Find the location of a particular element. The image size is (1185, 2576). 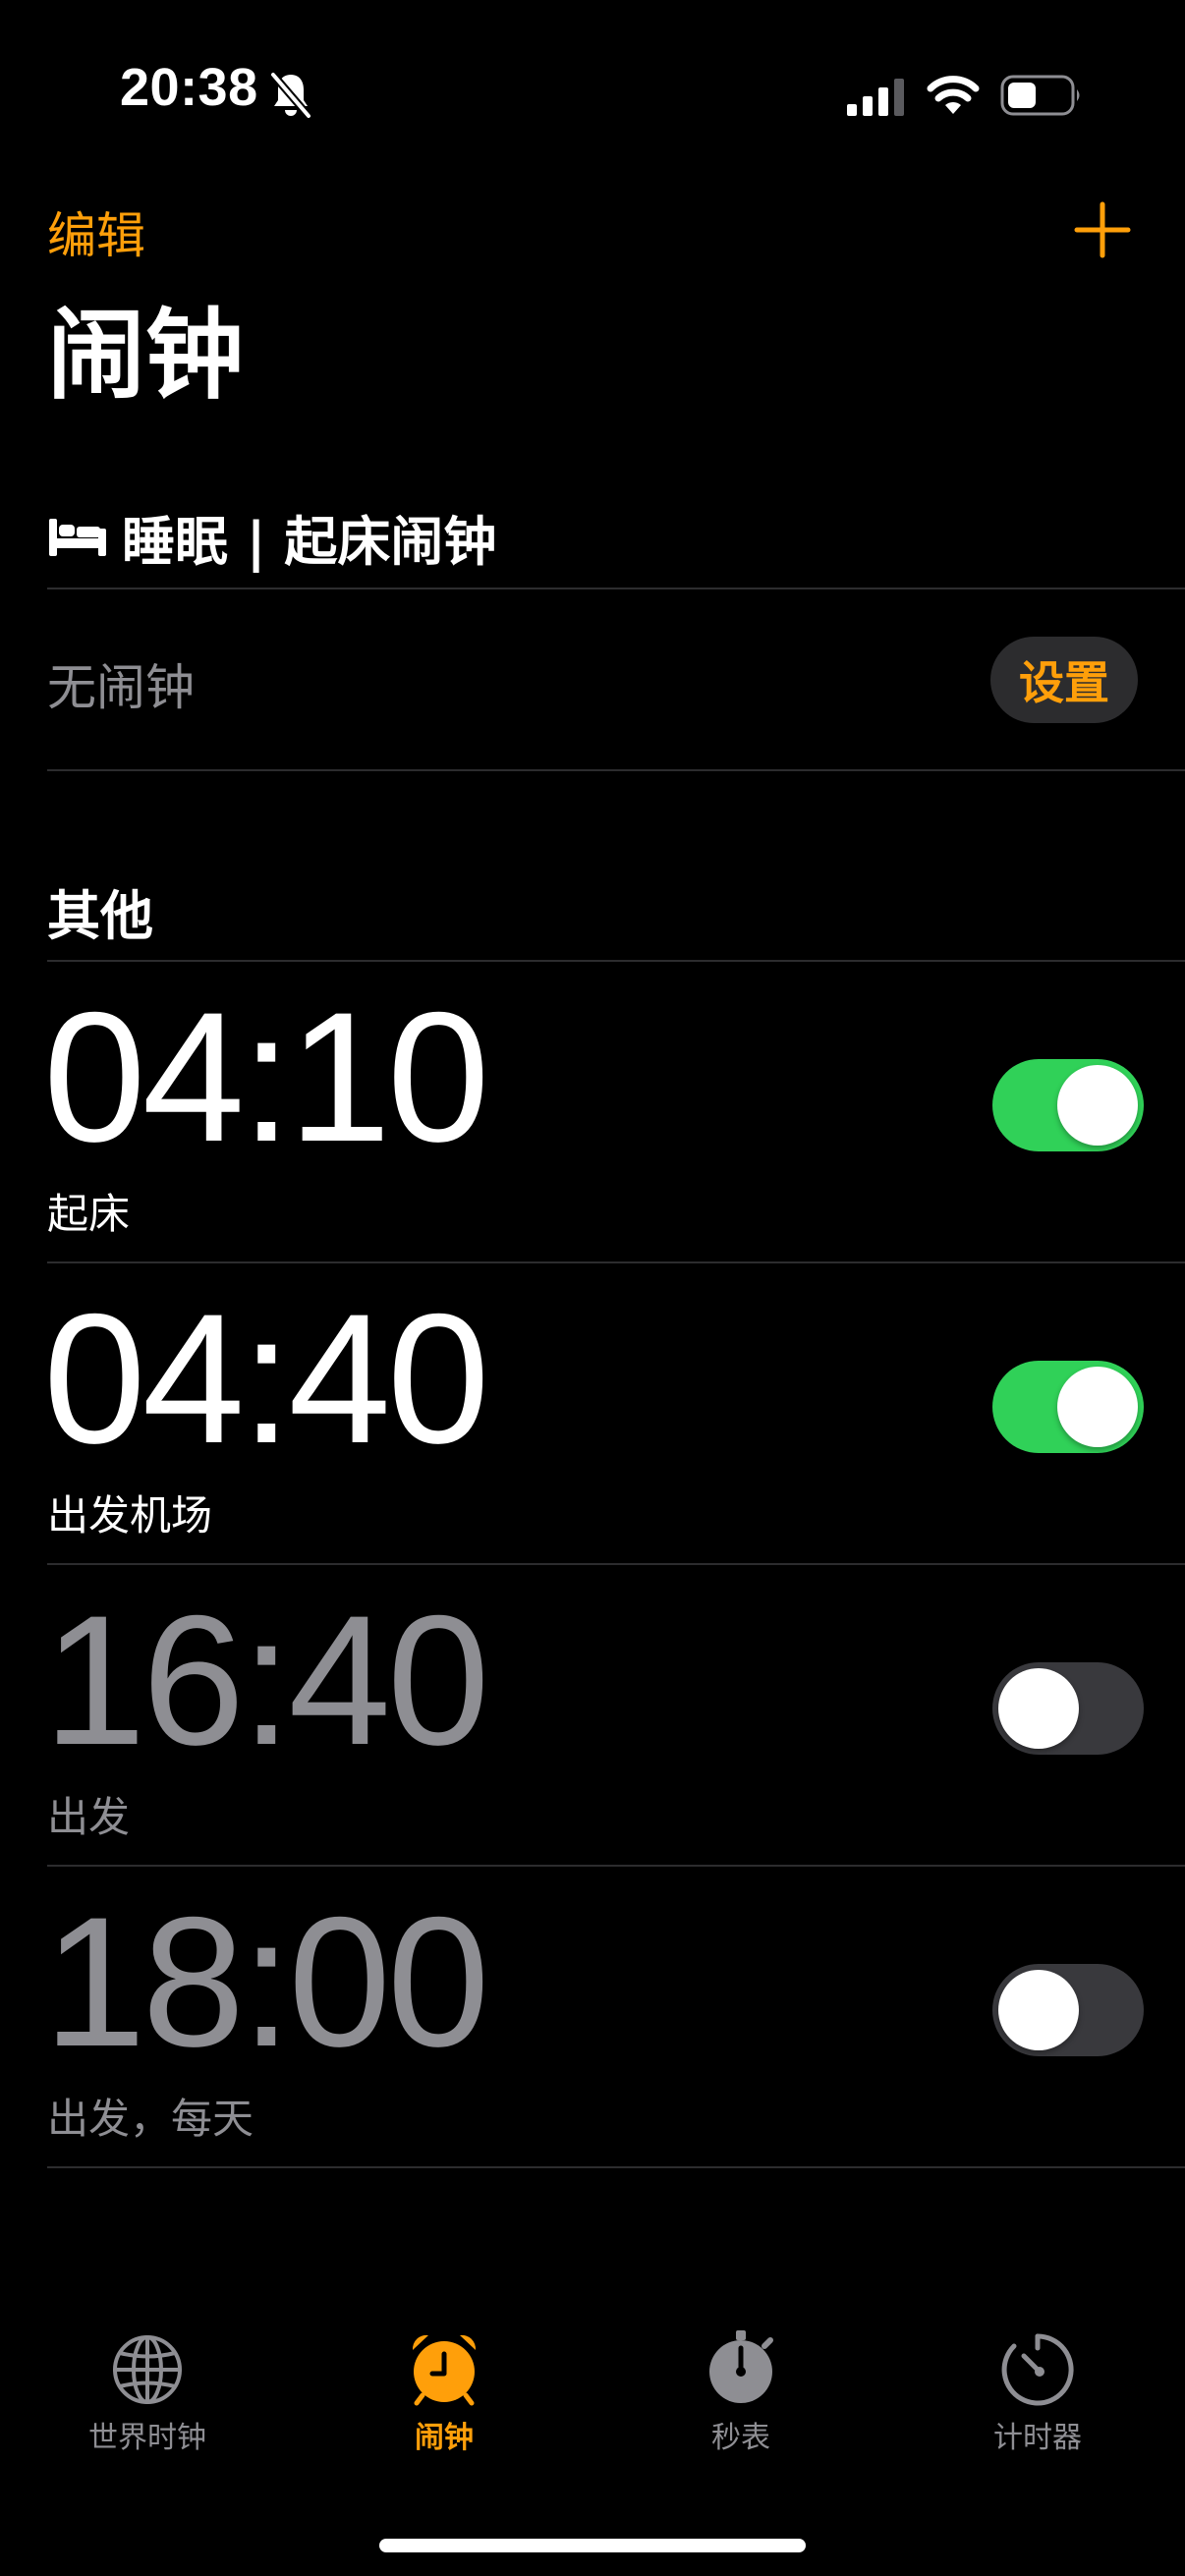

tab-label: 秒表 is located at coordinates (741, 2438).